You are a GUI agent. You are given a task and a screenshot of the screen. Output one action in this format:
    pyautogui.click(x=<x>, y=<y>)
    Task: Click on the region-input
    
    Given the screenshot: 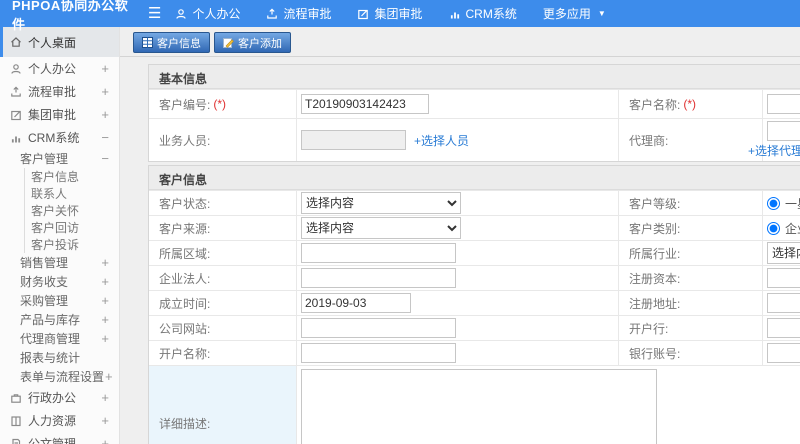 What is the action you would take?
    pyautogui.click(x=378, y=253)
    